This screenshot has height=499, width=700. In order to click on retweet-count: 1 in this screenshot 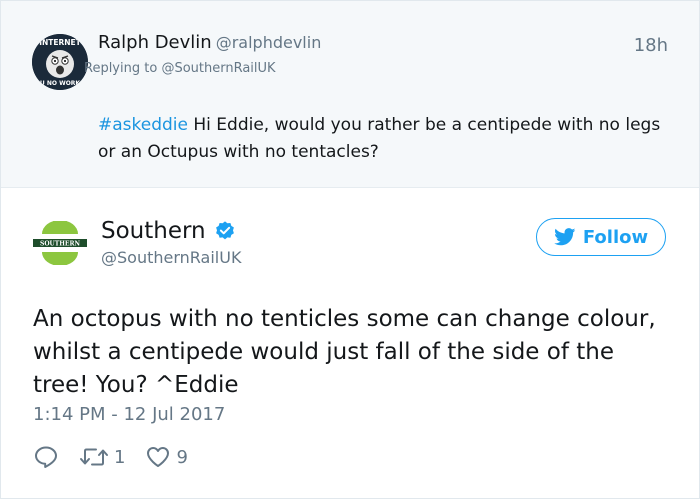, I will do `click(120, 457)`.